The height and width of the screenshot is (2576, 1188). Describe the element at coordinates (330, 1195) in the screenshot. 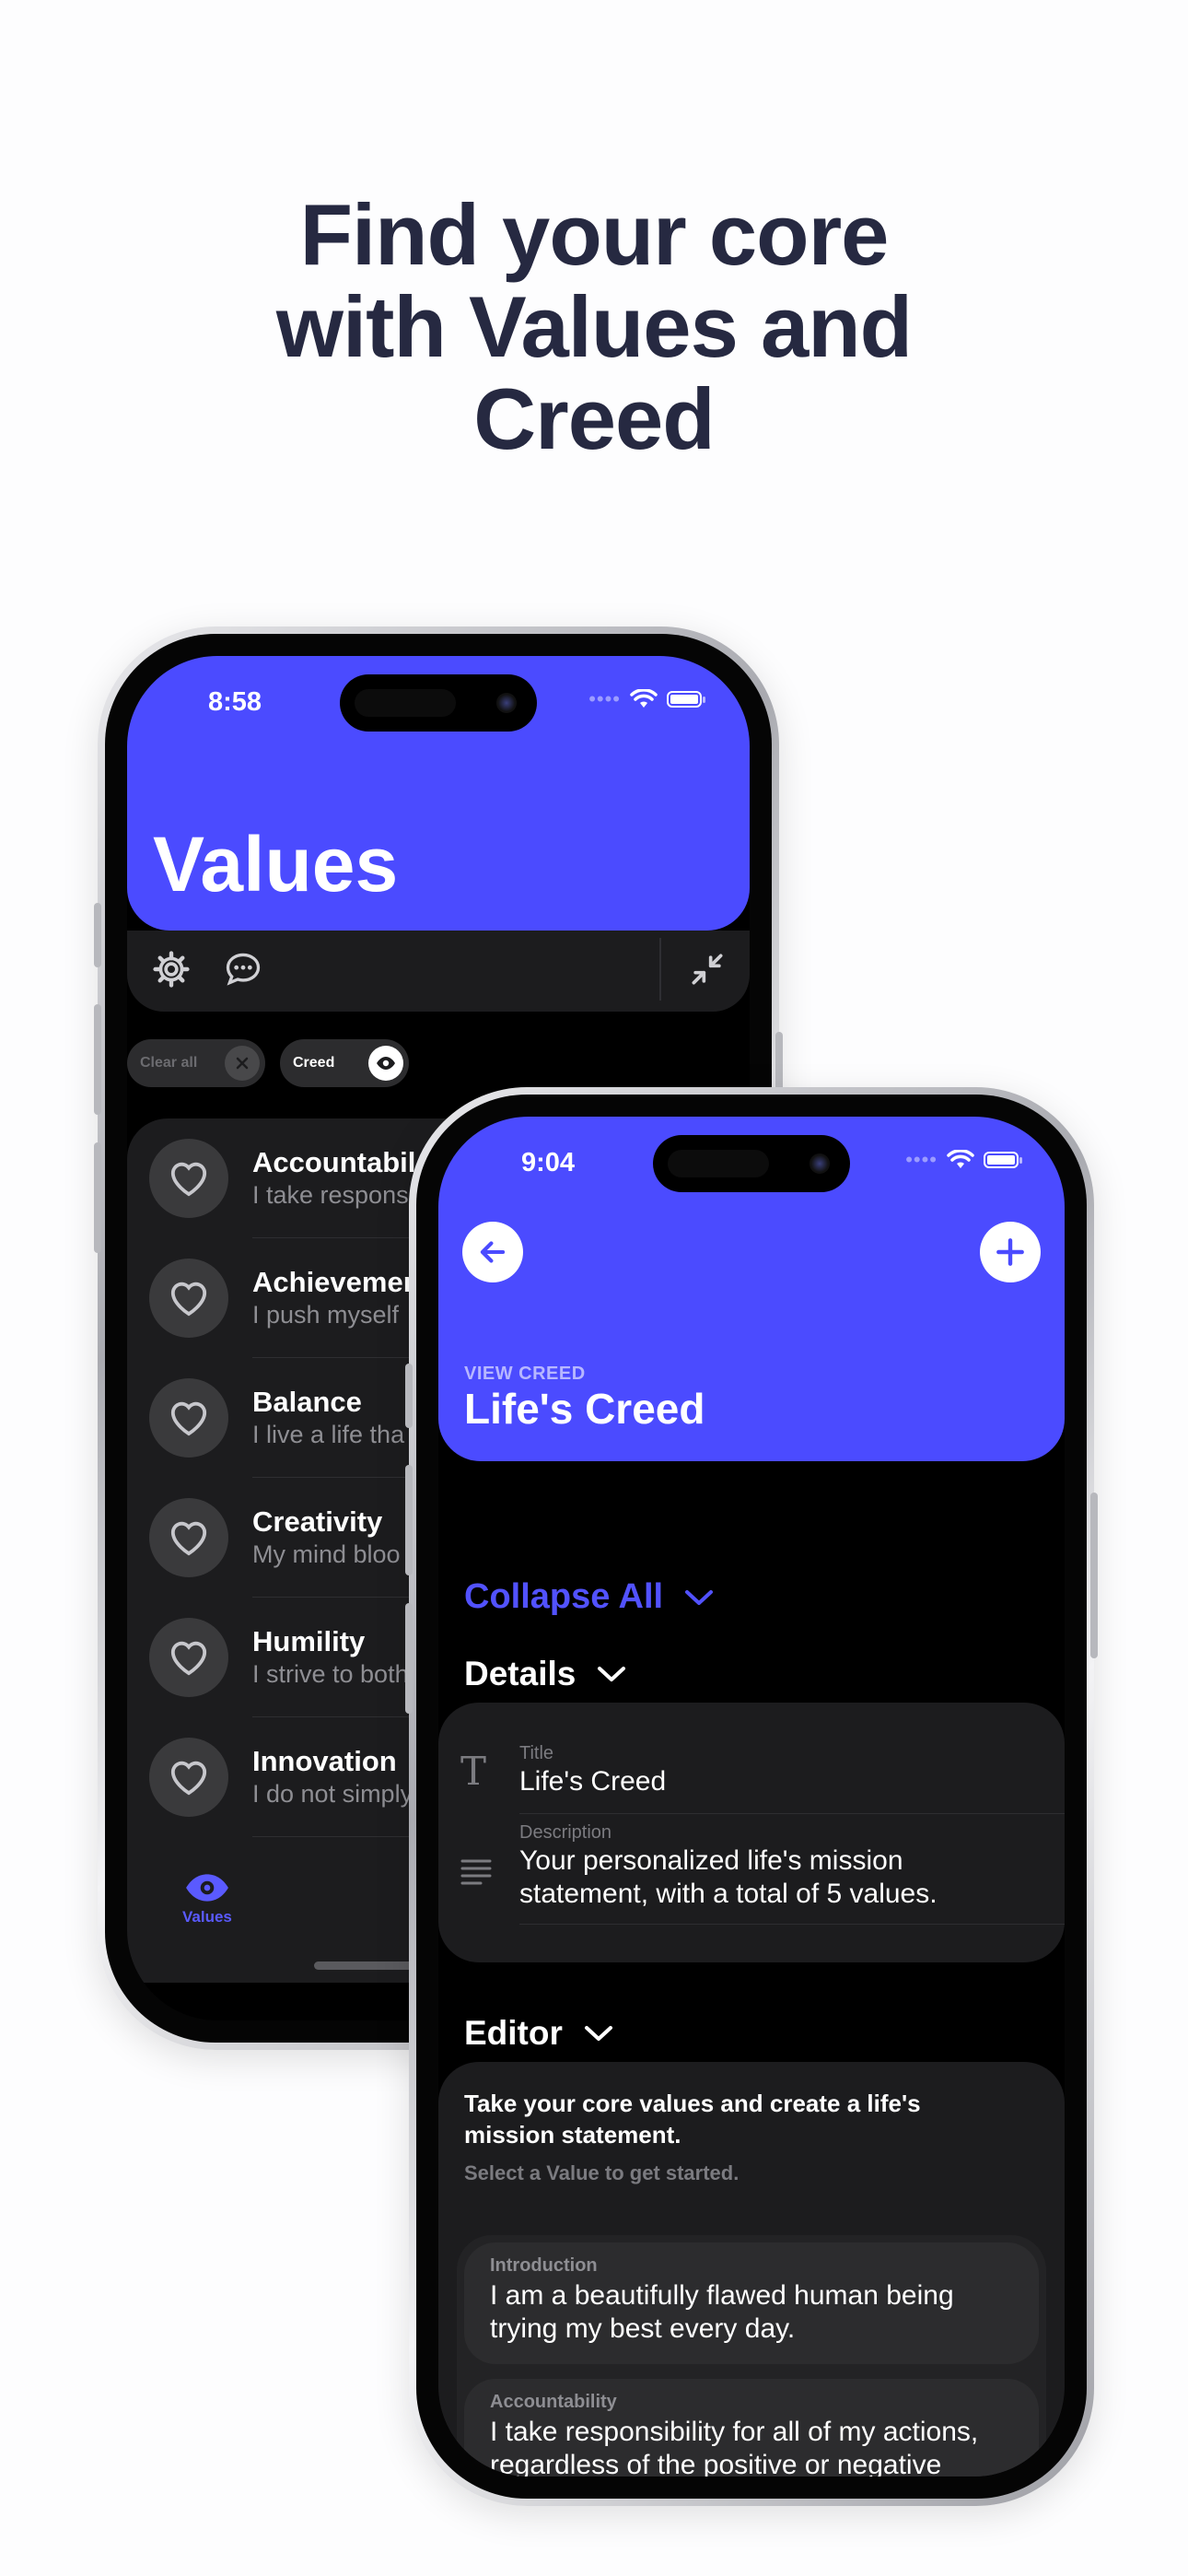

I see `list-item-subtitle: I take respons` at that location.